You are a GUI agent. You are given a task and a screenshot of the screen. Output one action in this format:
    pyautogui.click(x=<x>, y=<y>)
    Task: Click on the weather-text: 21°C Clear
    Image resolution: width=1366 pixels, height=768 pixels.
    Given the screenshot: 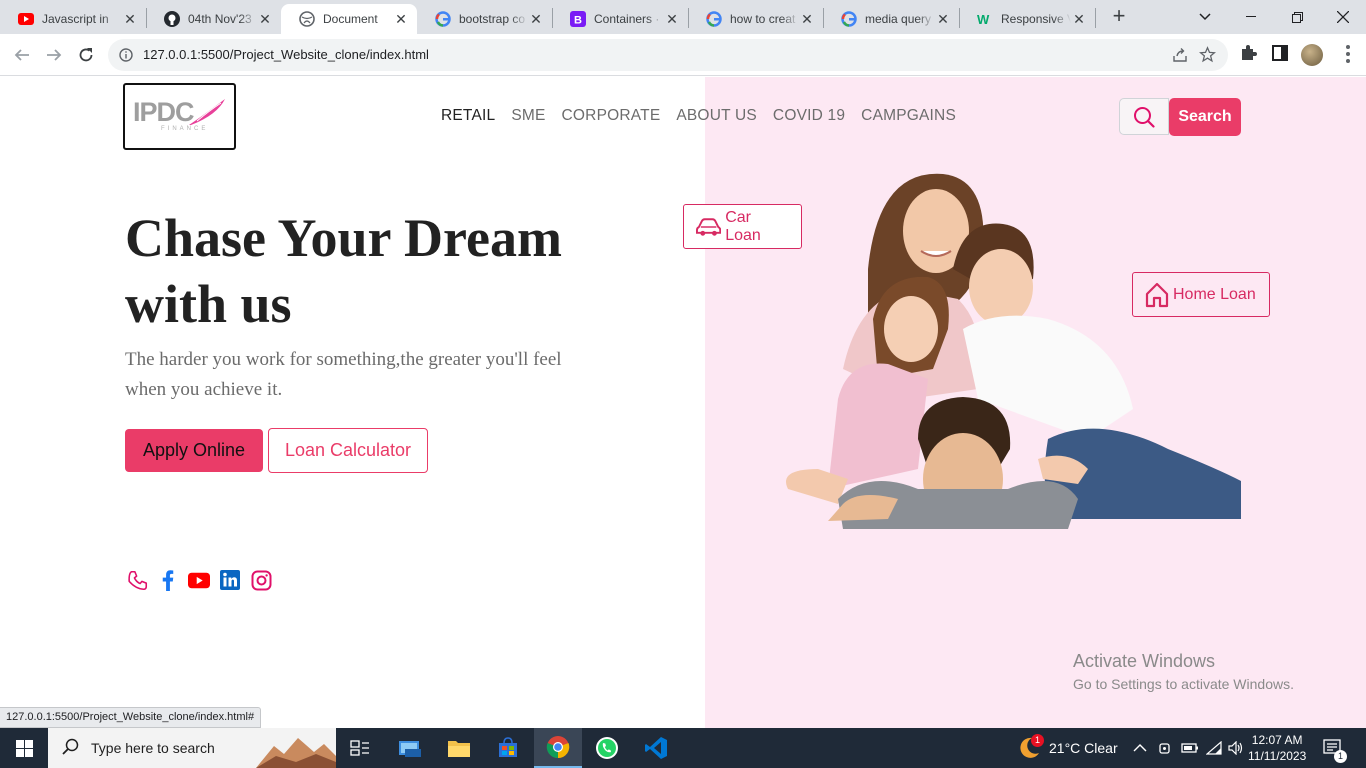 What is the action you would take?
    pyautogui.click(x=1083, y=748)
    